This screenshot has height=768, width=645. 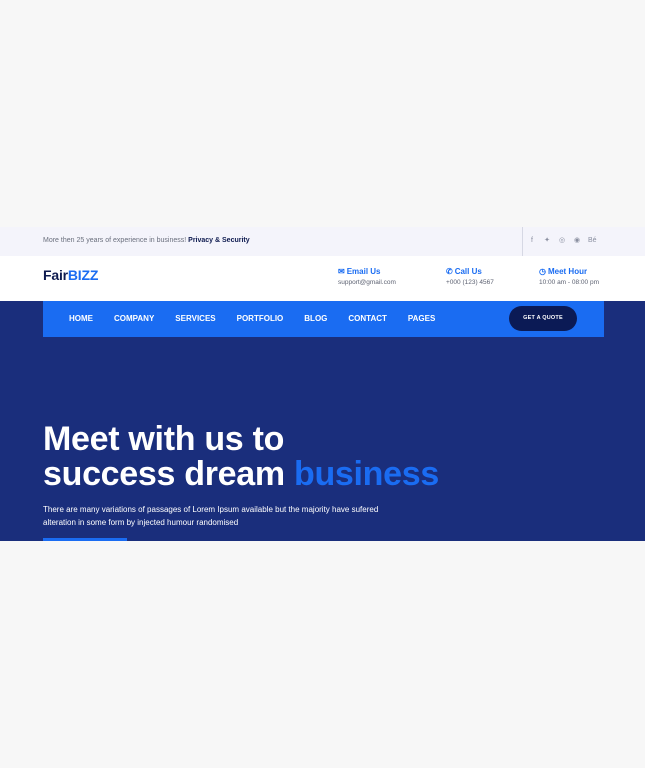 What do you see at coordinates (315, 318) in the screenshot?
I see `nav-blog: BLOG` at bounding box center [315, 318].